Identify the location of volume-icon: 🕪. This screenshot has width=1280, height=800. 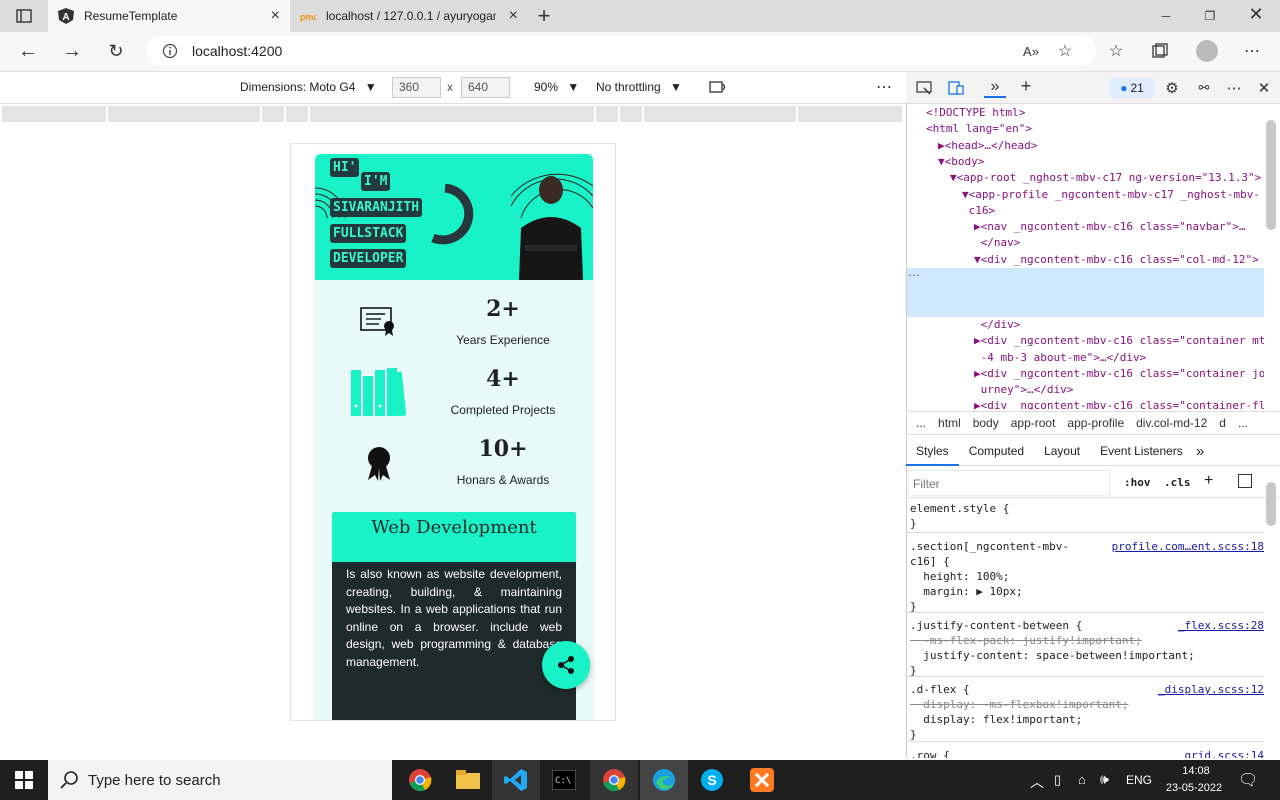
(1104, 779).